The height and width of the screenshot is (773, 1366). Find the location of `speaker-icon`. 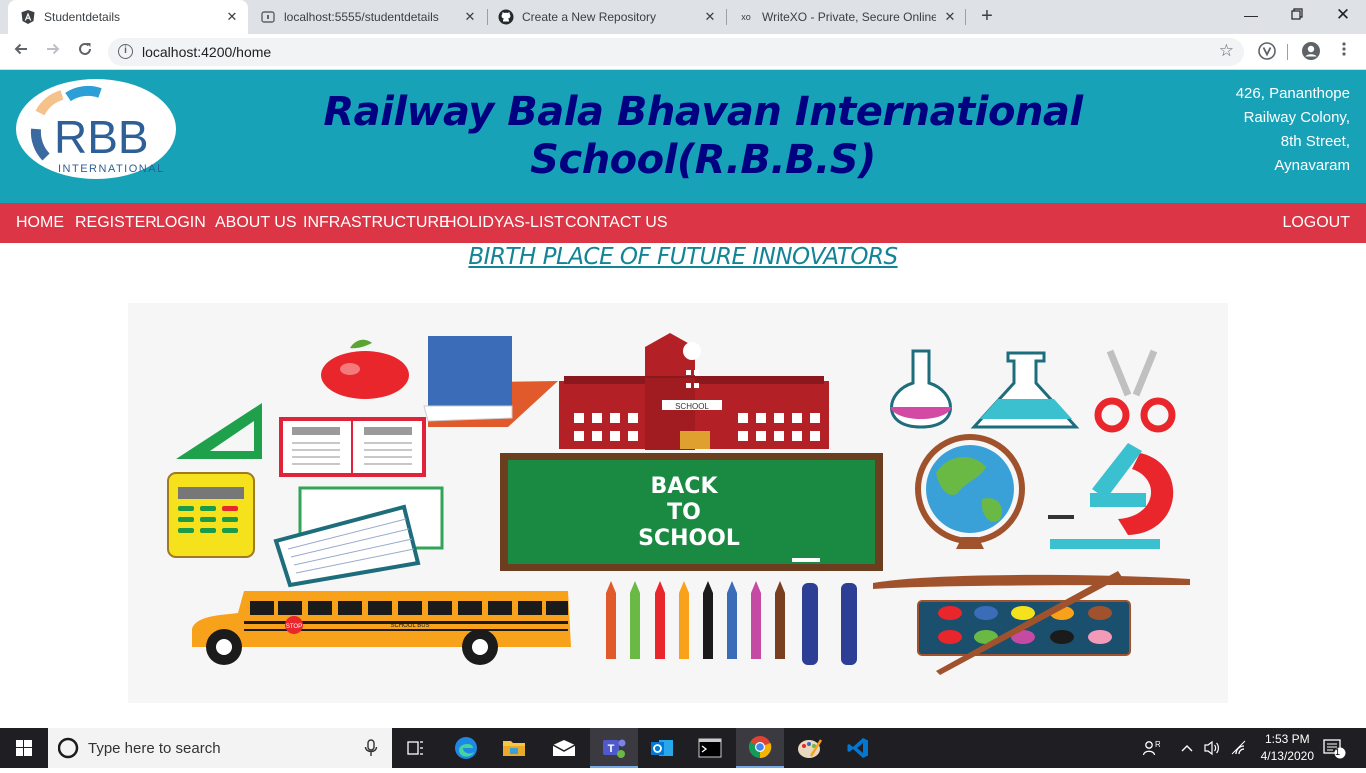

speaker-icon is located at coordinates (1211, 748).